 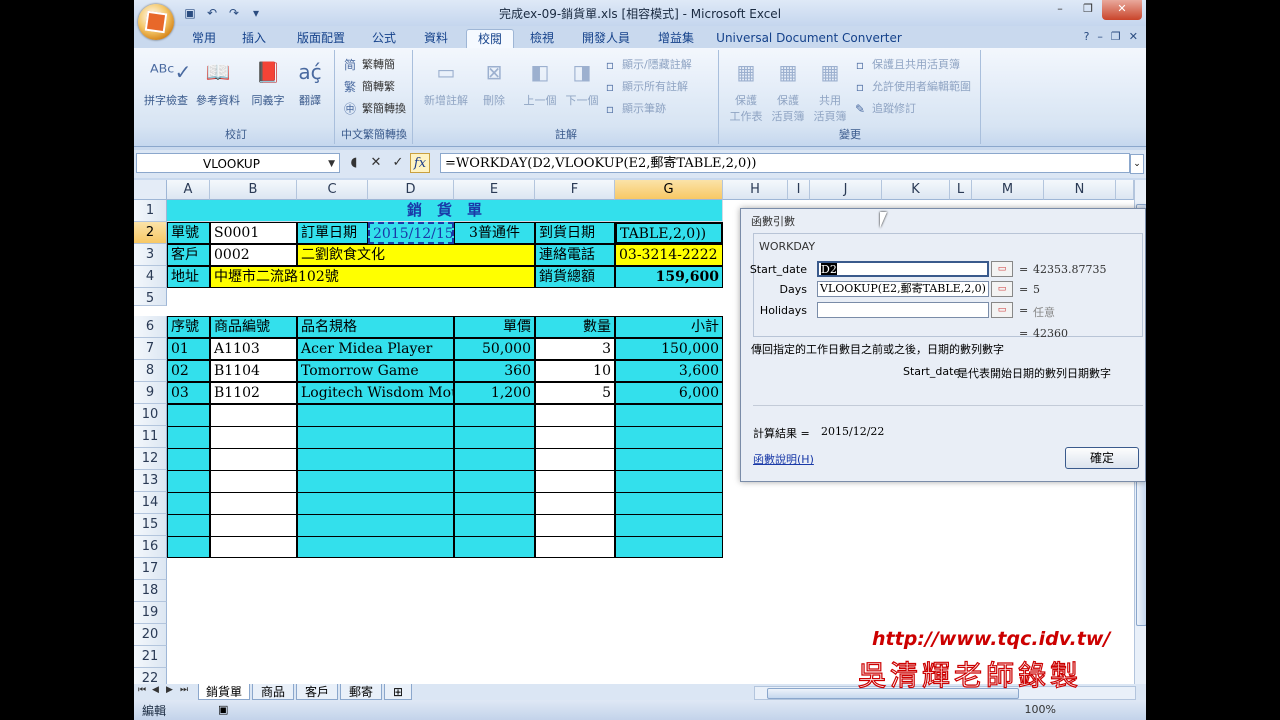 What do you see at coordinates (150, 547) in the screenshot?
I see `row-header-16: 16` at bounding box center [150, 547].